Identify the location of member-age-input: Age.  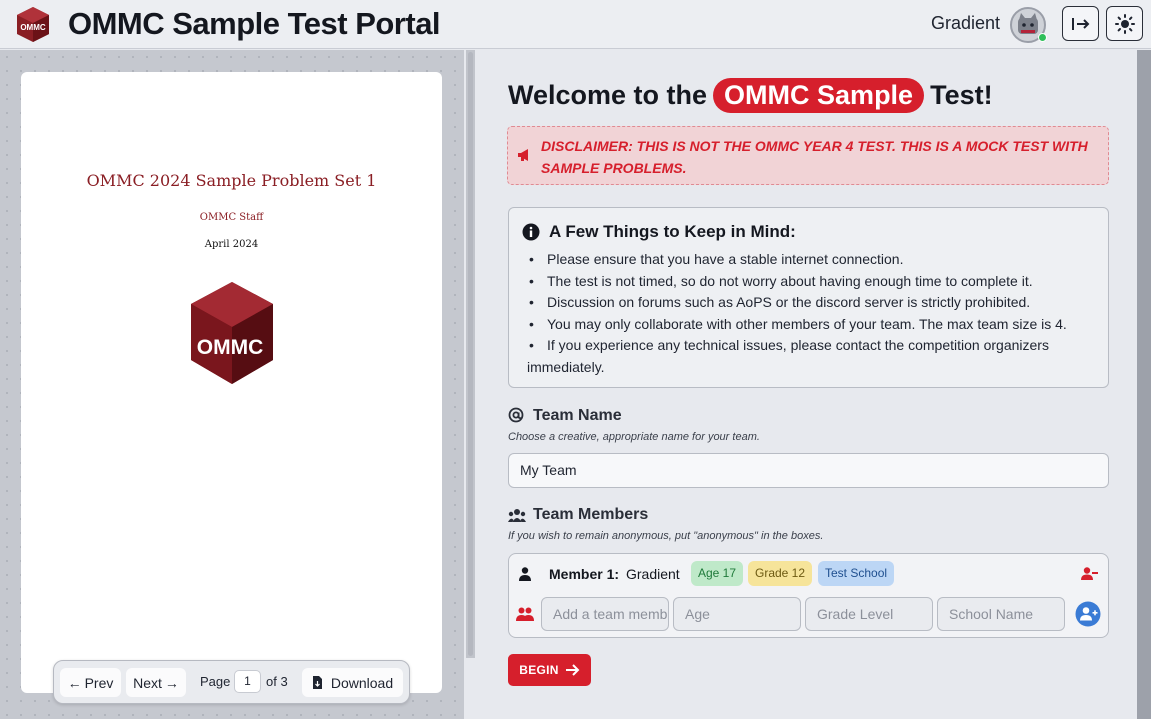
(737, 614).